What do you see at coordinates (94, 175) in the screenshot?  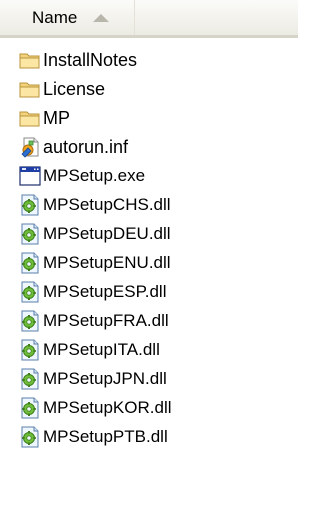 I see `file-name: MPSetup.exe` at bounding box center [94, 175].